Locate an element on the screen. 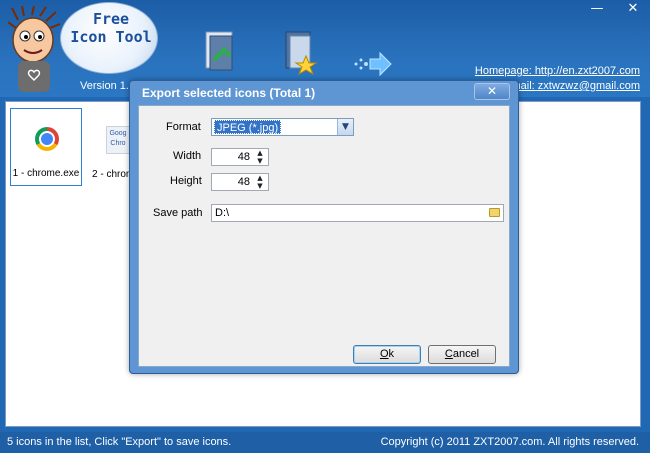 The image size is (650, 453). homepage-link: Homepage: http://en.zxt2007.com is located at coordinates (557, 71).